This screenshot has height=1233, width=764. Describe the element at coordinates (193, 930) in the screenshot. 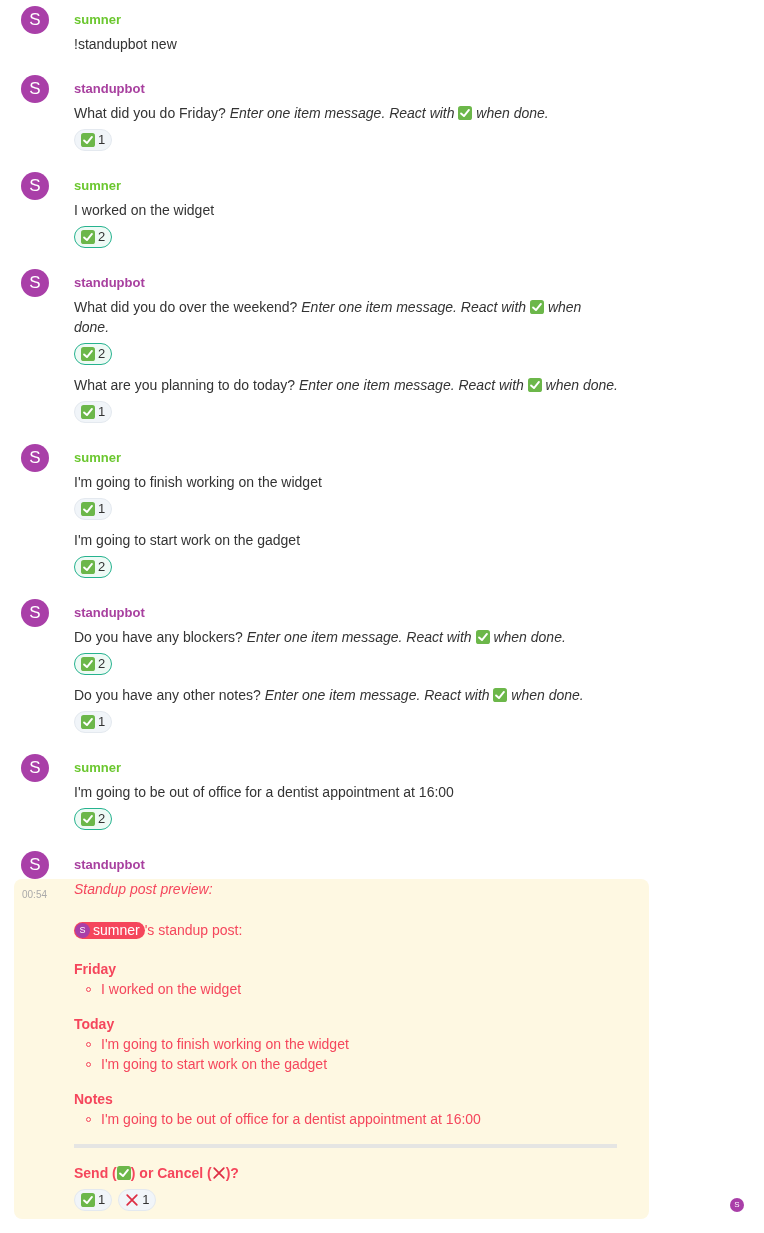

I see `mention-suffix: 's standup post:` at that location.